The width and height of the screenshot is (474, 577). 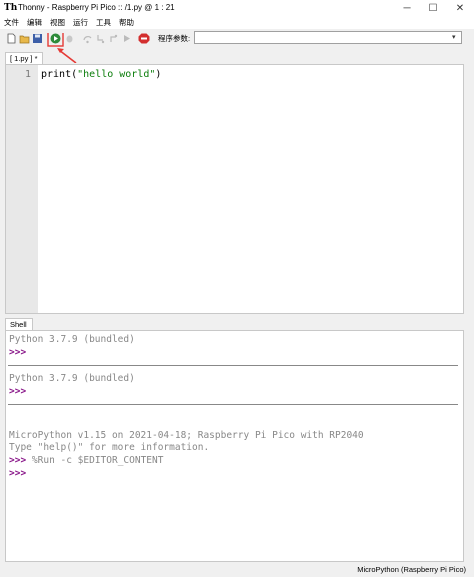 What do you see at coordinates (69, 38) in the screenshot?
I see `debug-icon` at bounding box center [69, 38].